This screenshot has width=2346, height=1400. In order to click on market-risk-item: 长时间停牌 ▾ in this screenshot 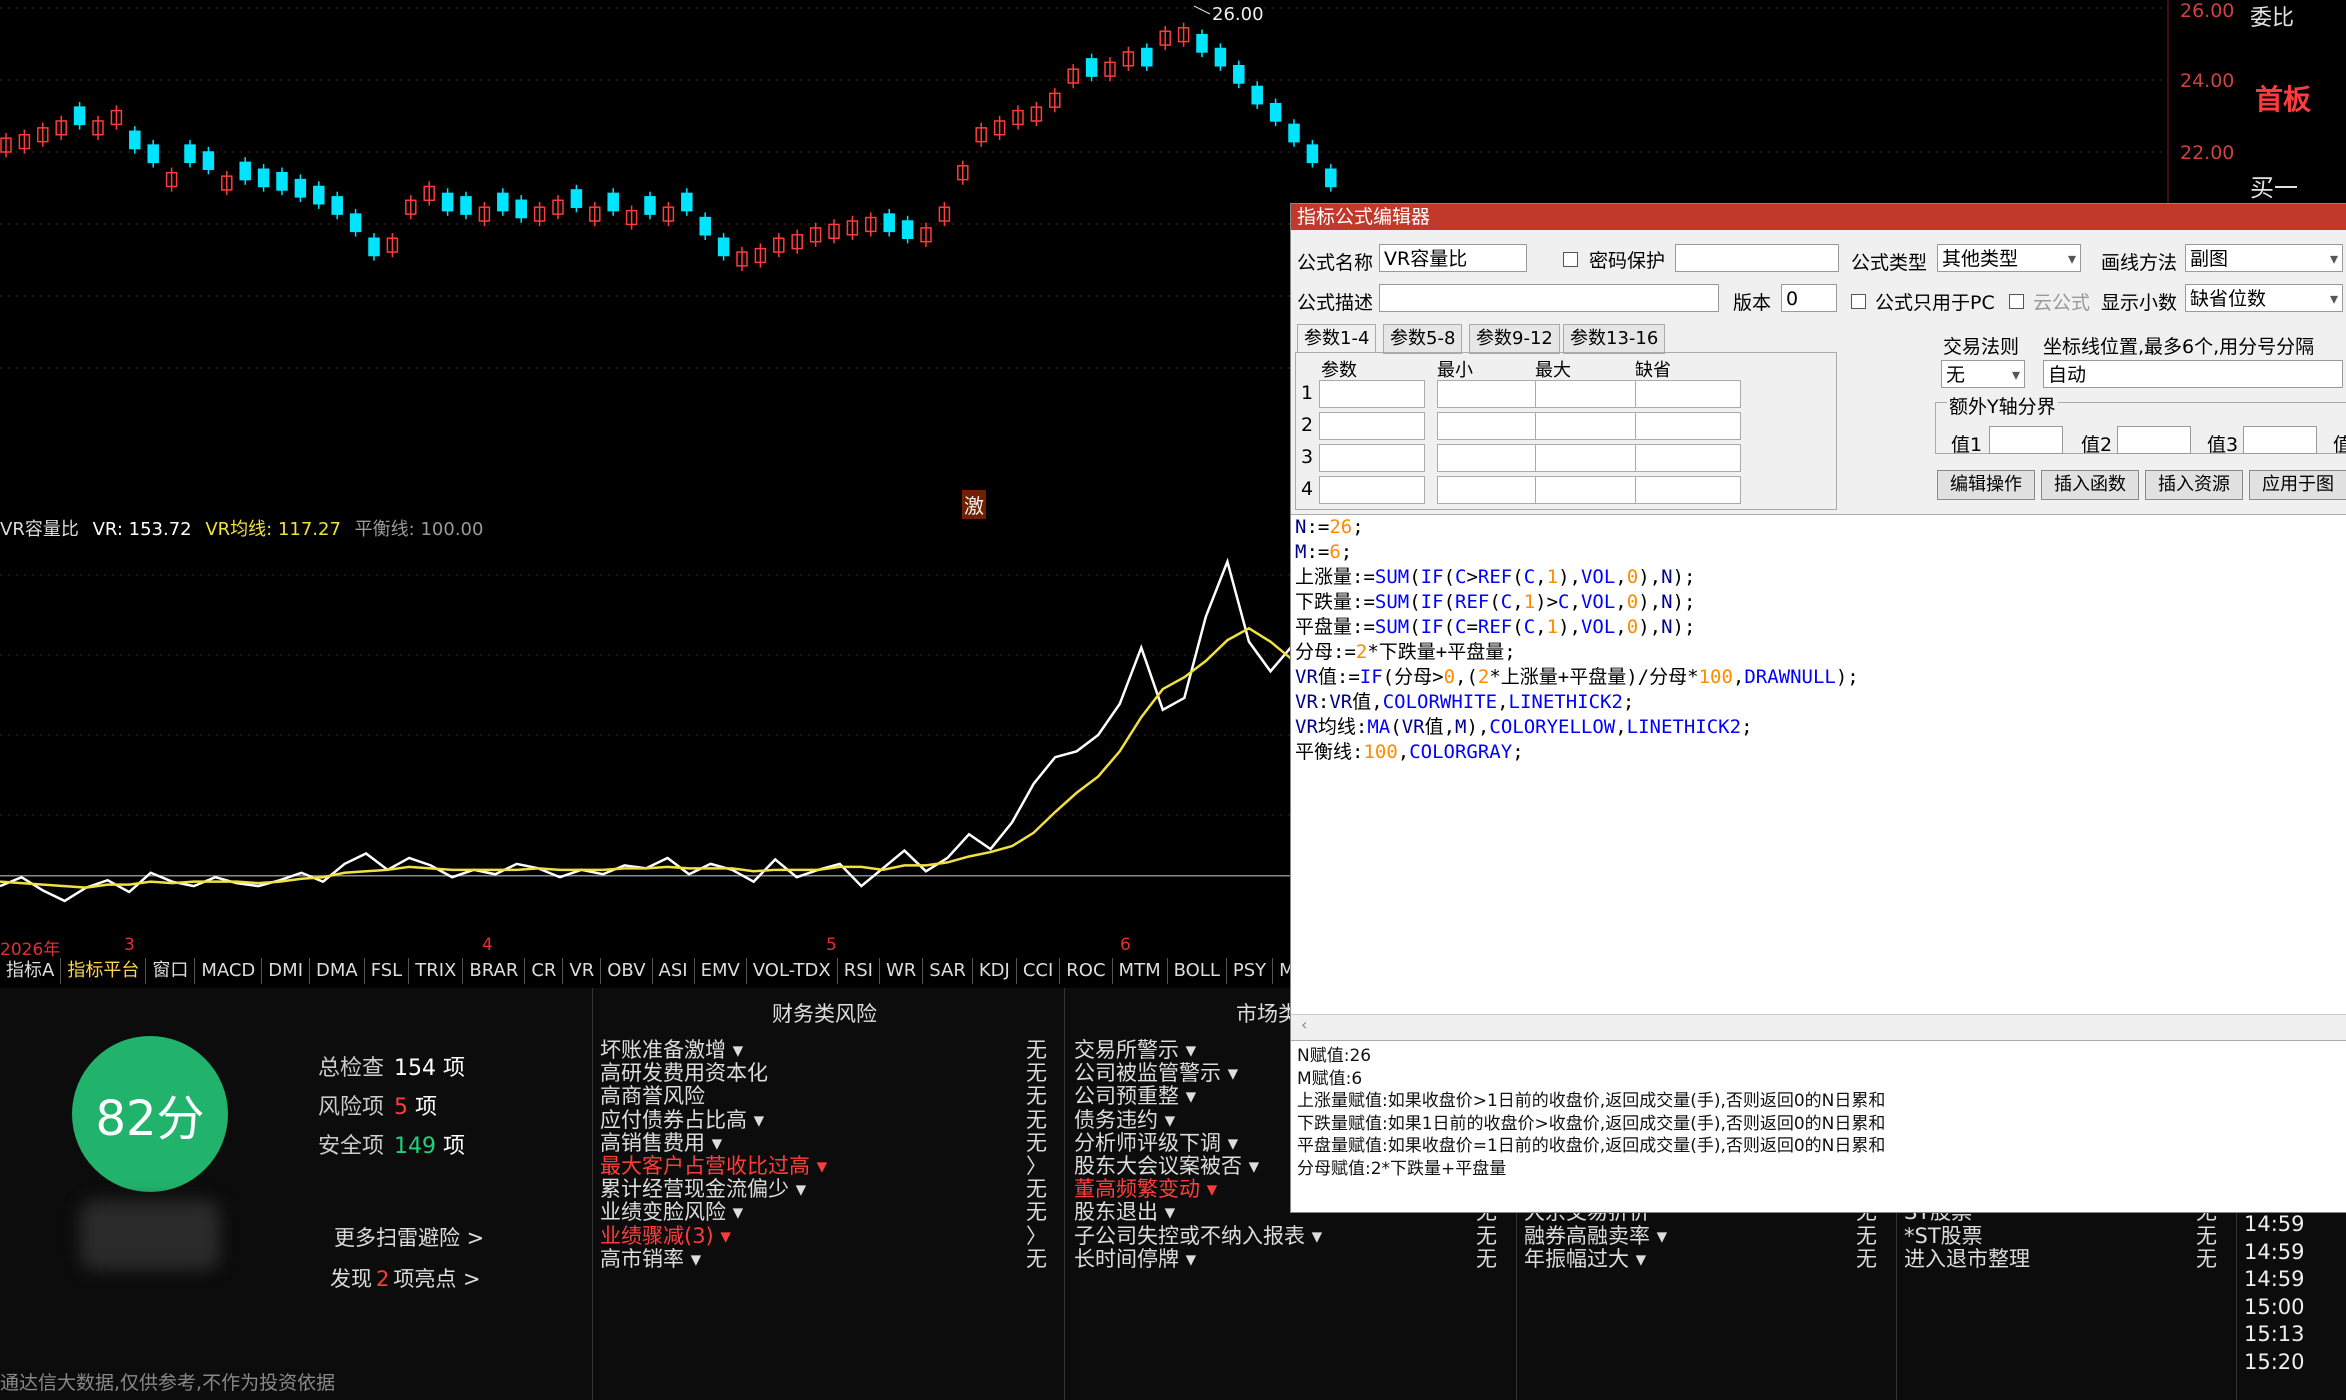, I will do `click(1135, 1258)`.